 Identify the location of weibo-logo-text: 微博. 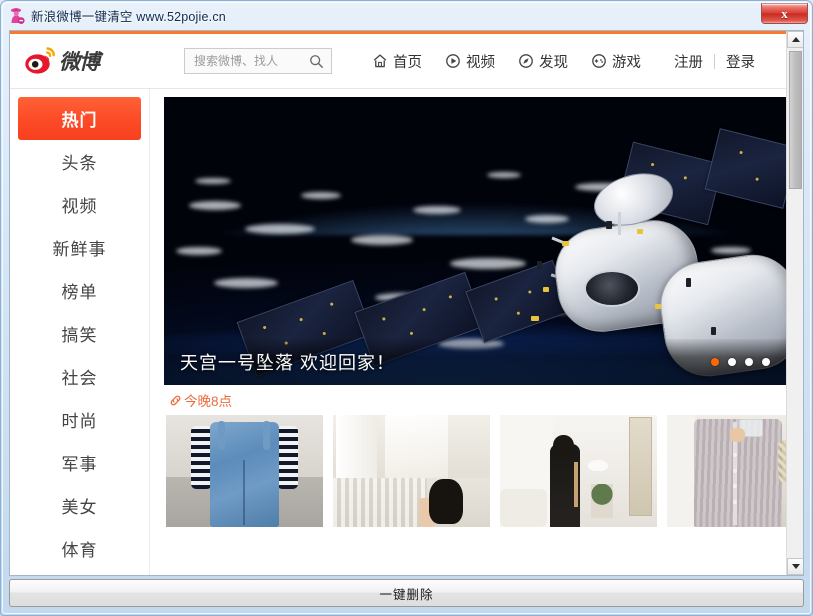
(79, 62).